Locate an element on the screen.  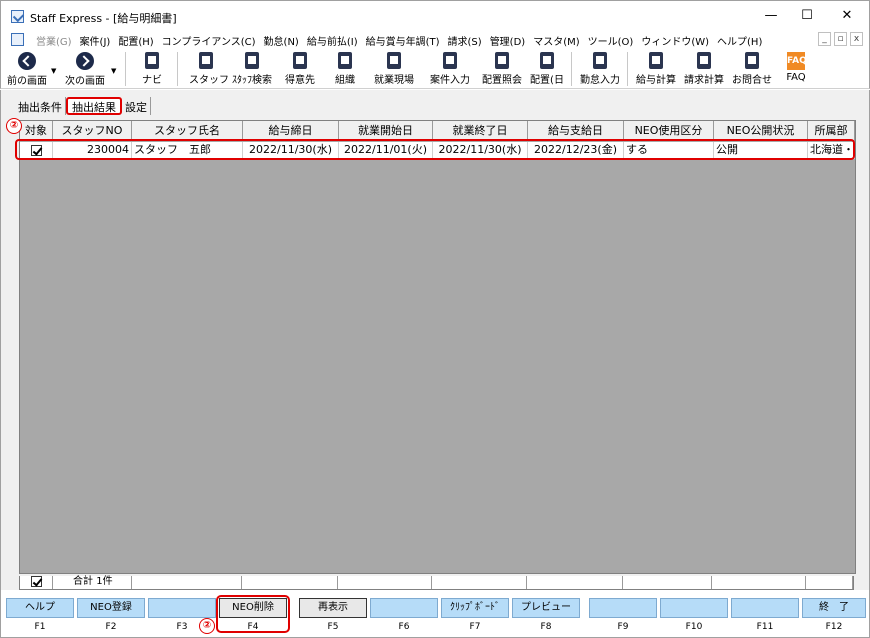
client-button: 得意先 is located at coordinates (300, 69).